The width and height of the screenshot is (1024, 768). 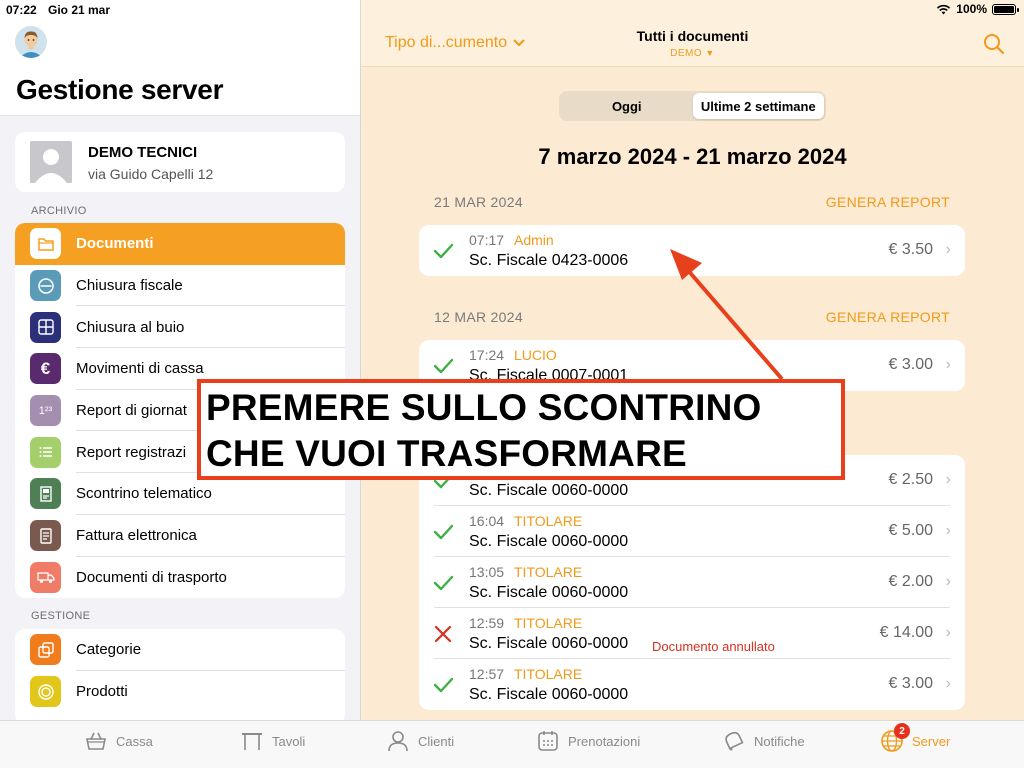 What do you see at coordinates (588, 741) in the screenshot?
I see `tab-prenotazioni: Prenotazioni` at bounding box center [588, 741].